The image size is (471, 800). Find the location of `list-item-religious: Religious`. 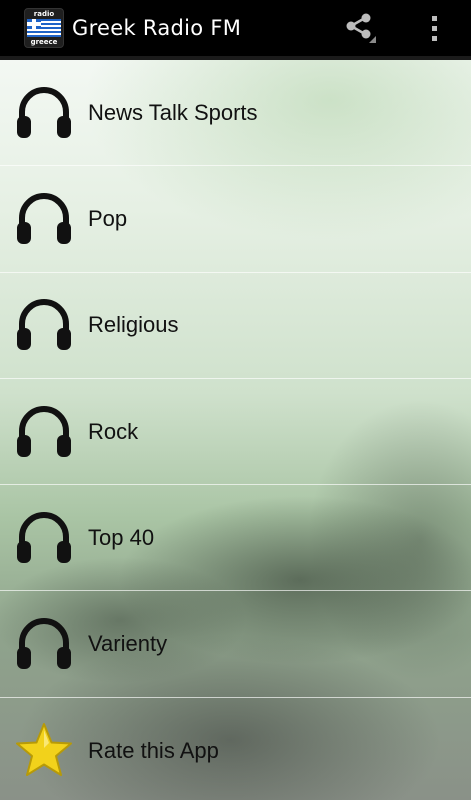

list-item-religious: Religious is located at coordinates (235, 326).